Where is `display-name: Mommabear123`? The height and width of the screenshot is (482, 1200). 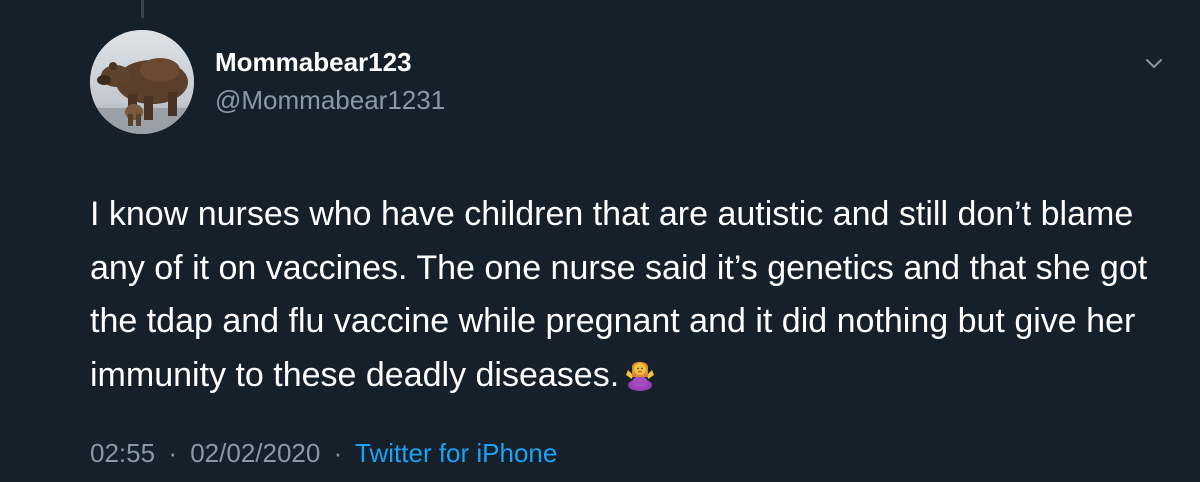 display-name: Mommabear123 is located at coordinates (313, 62).